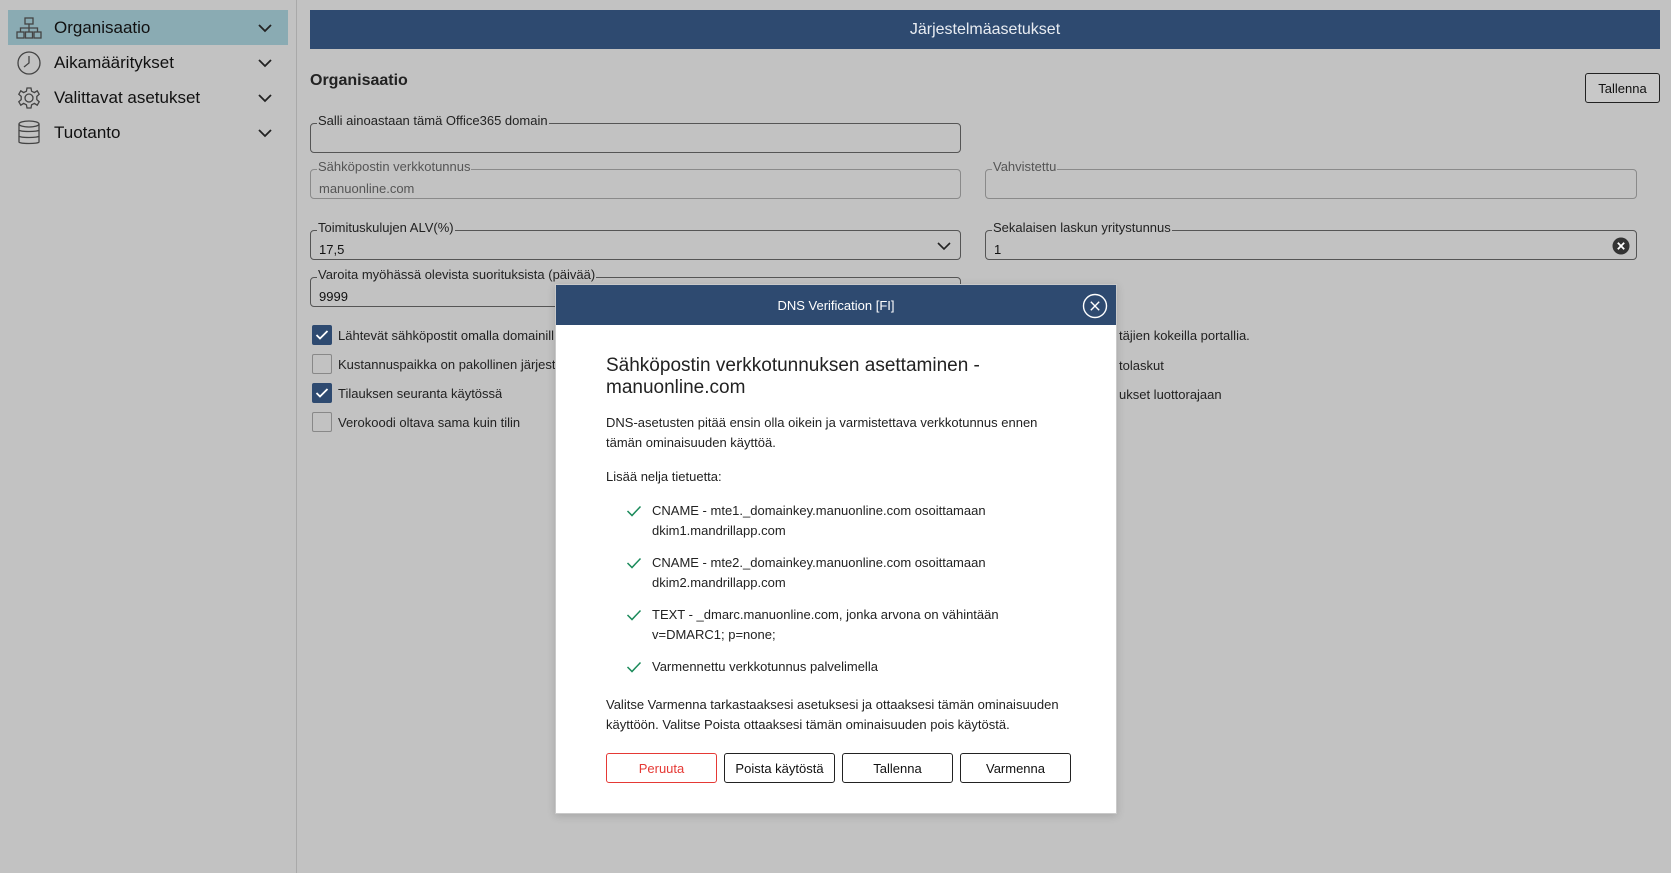 This screenshot has width=1671, height=873. What do you see at coordinates (998, 249) in the screenshot?
I see `field-value: 1` at bounding box center [998, 249].